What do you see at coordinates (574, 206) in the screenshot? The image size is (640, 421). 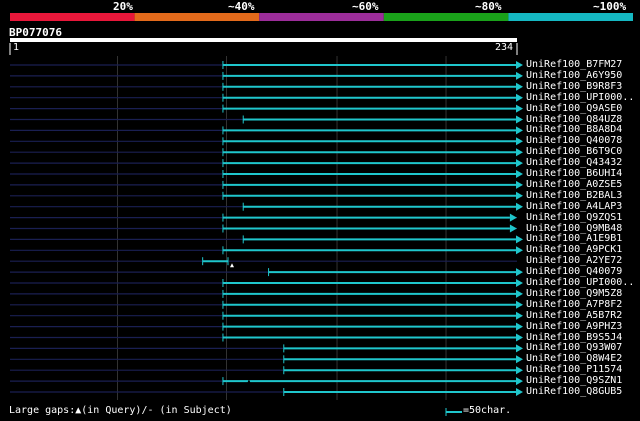 I see `hit-label: UniRef100_A4LAP3` at bounding box center [574, 206].